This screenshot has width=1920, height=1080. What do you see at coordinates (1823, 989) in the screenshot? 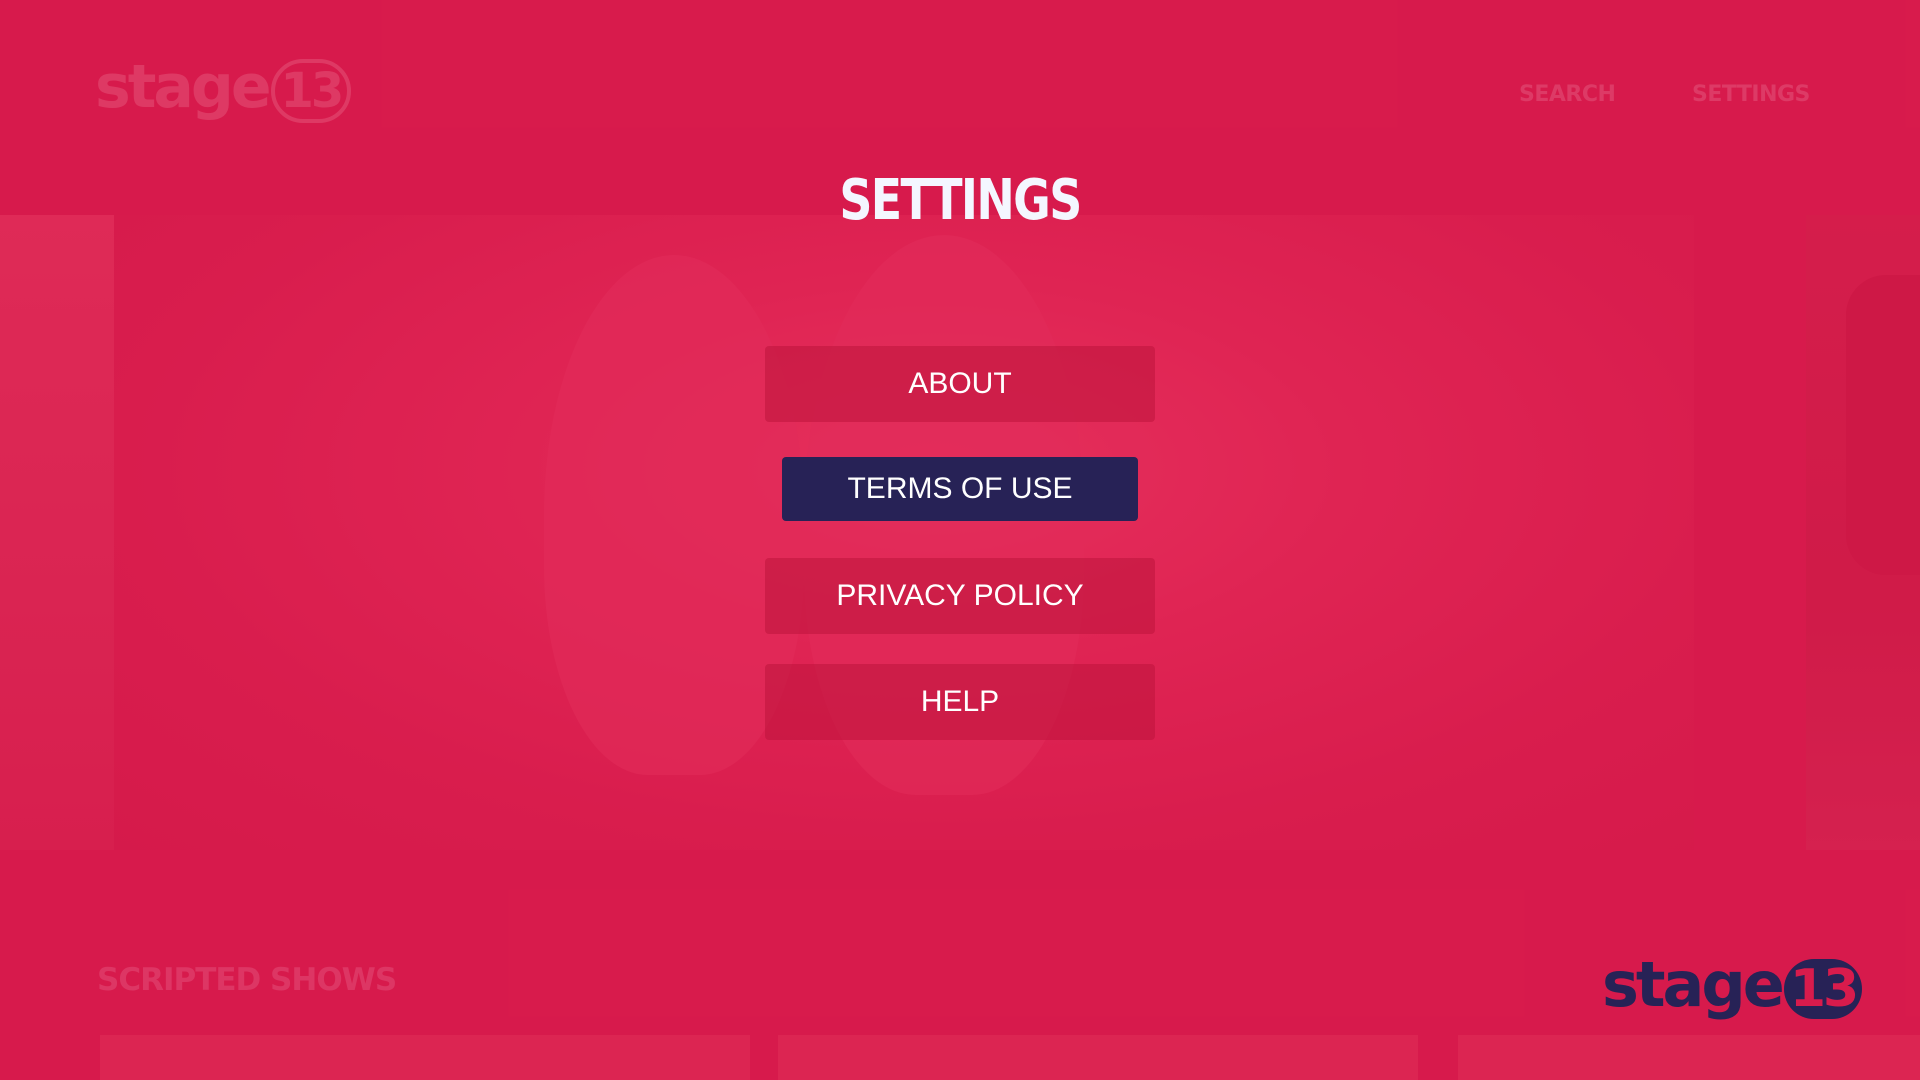
I see `brand-logo-number: 13` at bounding box center [1823, 989].